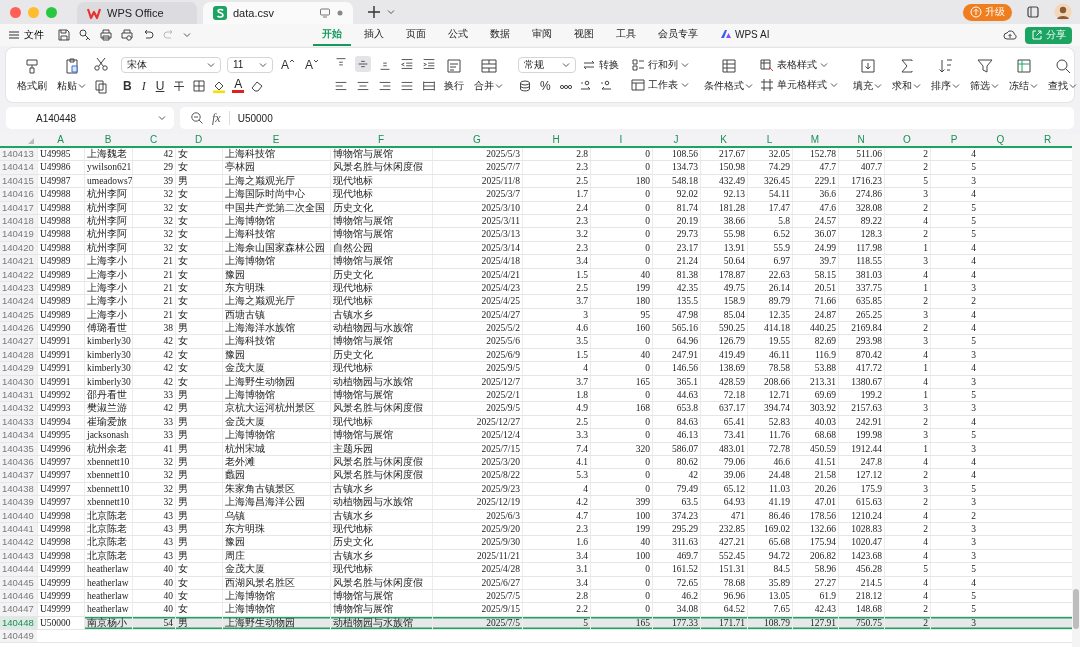  I want to click on column-header: I, so click(621, 140).